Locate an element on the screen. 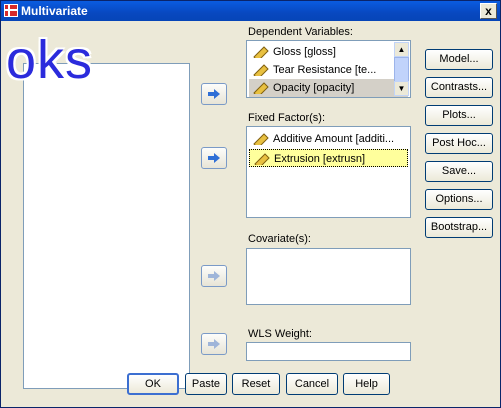  spss-app-icon is located at coordinates (11, 10).